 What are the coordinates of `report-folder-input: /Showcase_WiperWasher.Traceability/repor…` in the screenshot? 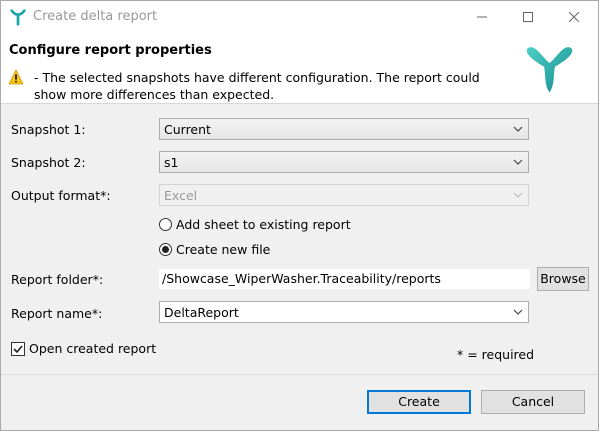 It's located at (344, 279).